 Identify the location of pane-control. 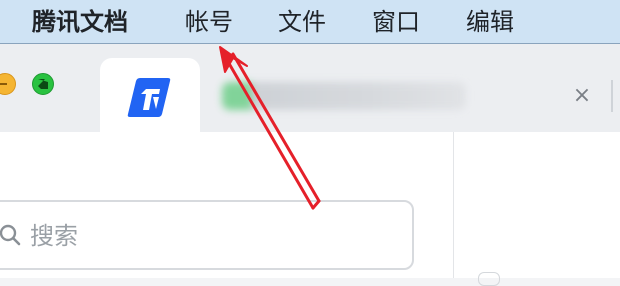
(489, 279).